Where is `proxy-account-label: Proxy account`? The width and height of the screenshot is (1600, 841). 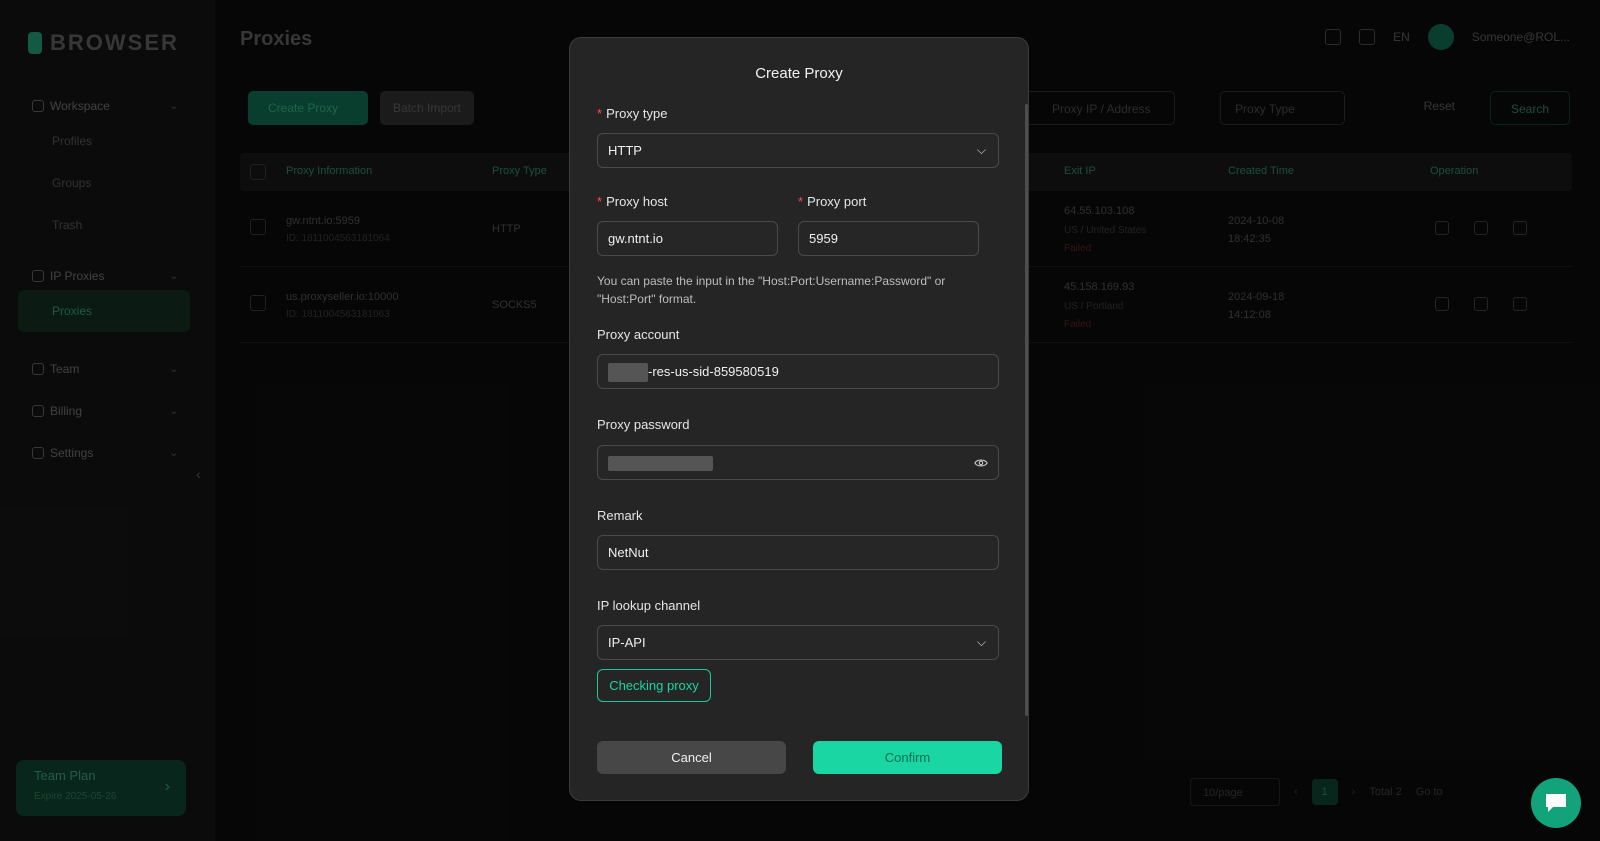 proxy-account-label: Proxy account is located at coordinates (638, 334).